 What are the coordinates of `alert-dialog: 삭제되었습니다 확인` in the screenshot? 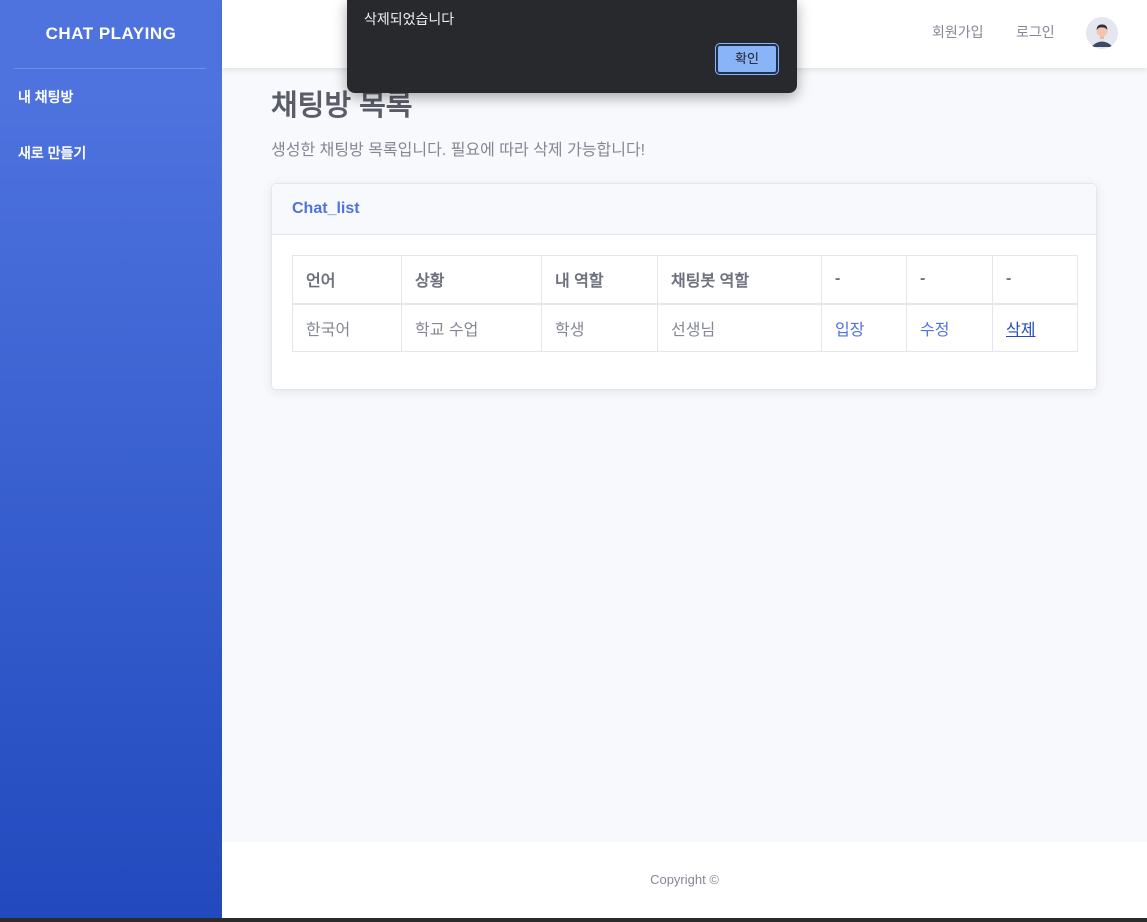 It's located at (572, 46).